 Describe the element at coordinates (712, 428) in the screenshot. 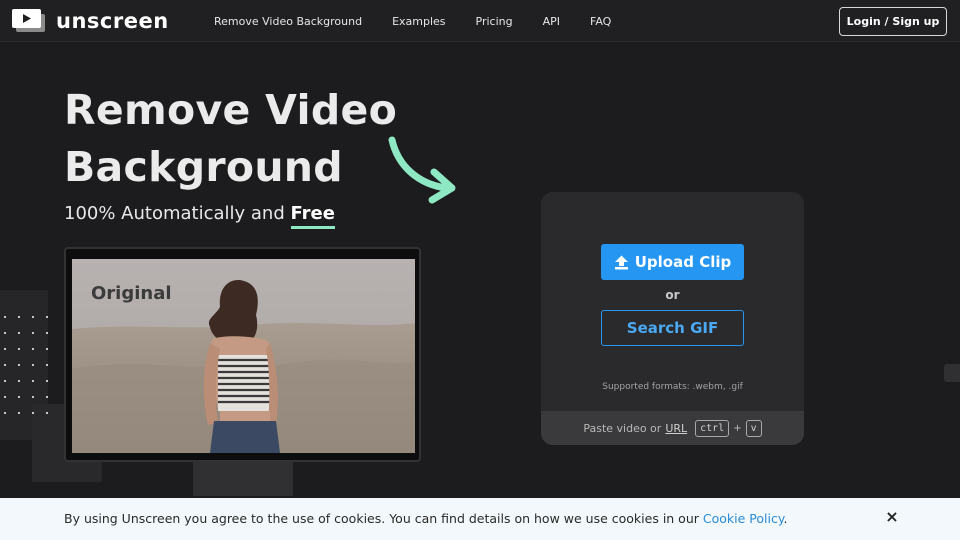

I see `ctrl-key: ctrl` at that location.